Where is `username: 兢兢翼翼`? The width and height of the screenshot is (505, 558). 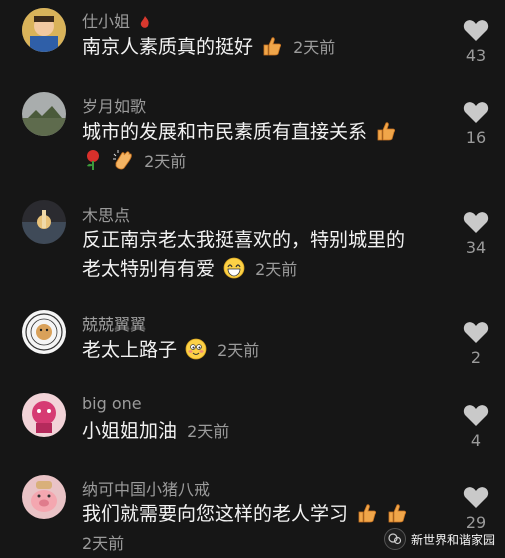
username: 兢兢翼翼 is located at coordinates (114, 324).